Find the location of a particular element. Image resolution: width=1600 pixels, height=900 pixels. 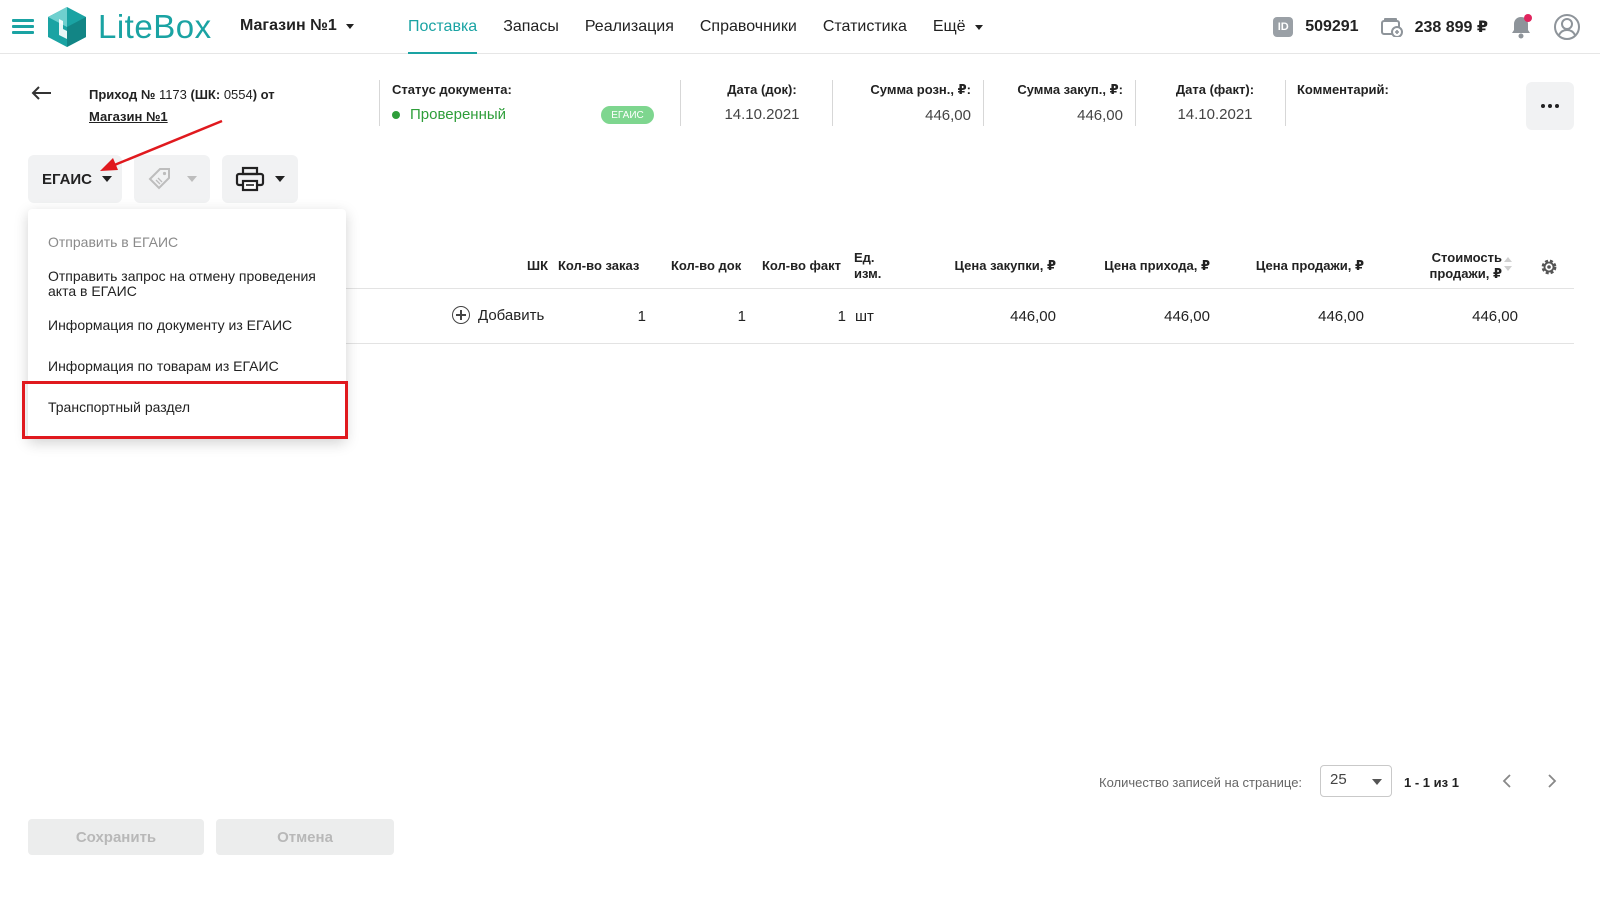

store-selector-label: Магазин №1 is located at coordinates (288, 25).